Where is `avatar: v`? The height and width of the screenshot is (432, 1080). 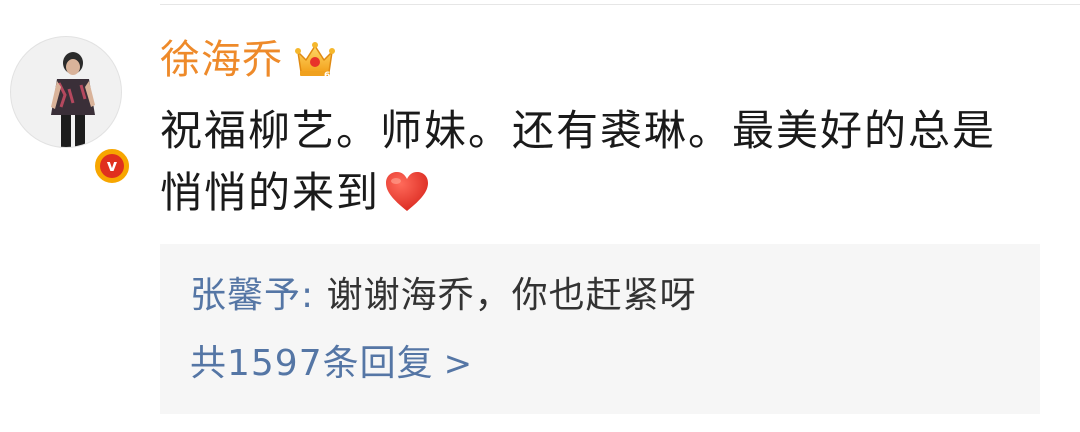
avatar: v is located at coordinates (71, 111).